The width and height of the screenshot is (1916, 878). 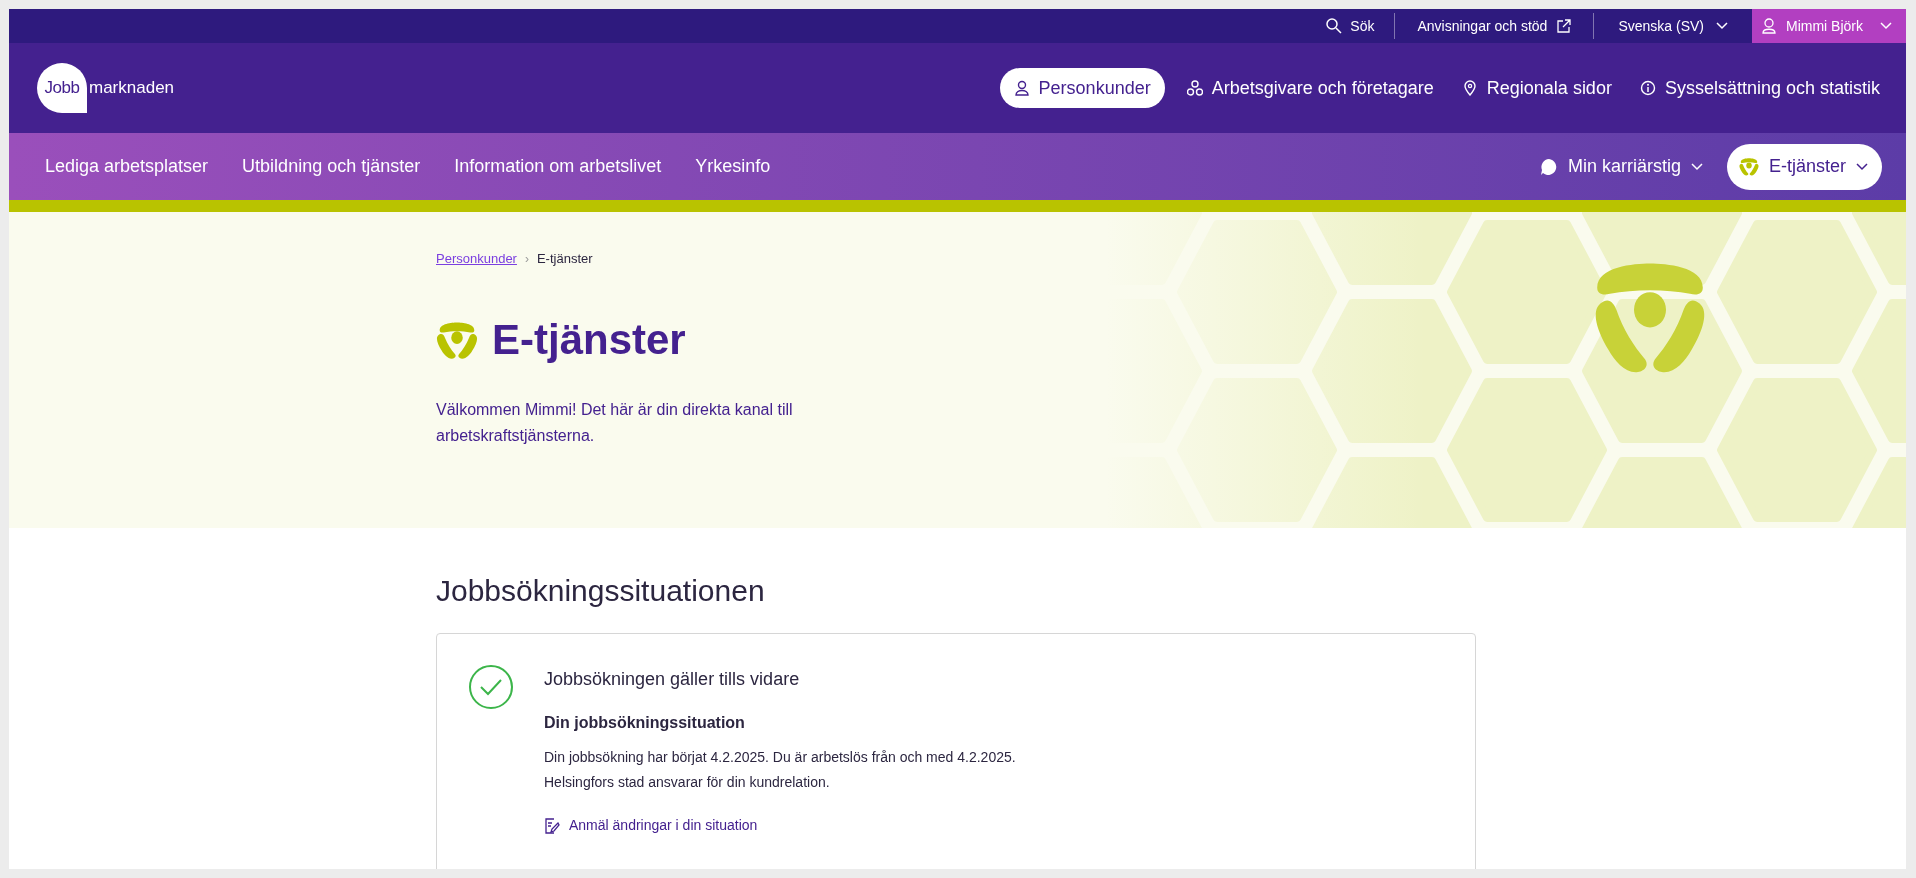 What do you see at coordinates (1494, 26) in the screenshot?
I see `guidance-link: Anvisningar och stöd` at bounding box center [1494, 26].